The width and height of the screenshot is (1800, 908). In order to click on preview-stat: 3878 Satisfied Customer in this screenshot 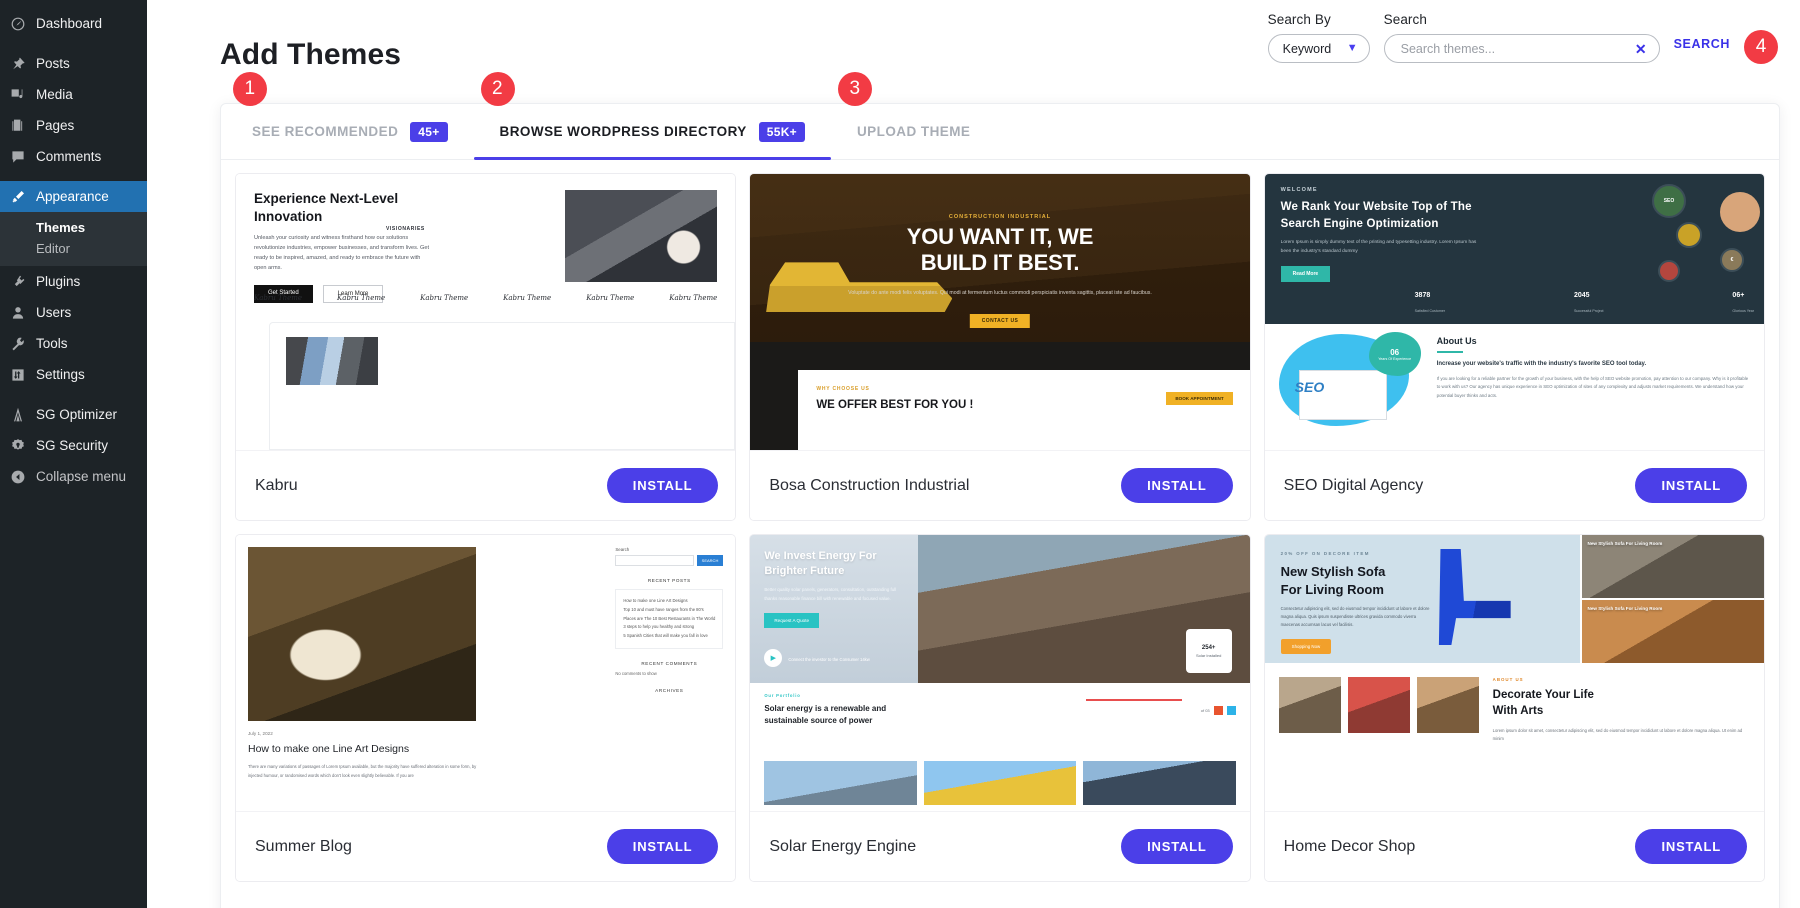, I will do `click(1430, 304)`.